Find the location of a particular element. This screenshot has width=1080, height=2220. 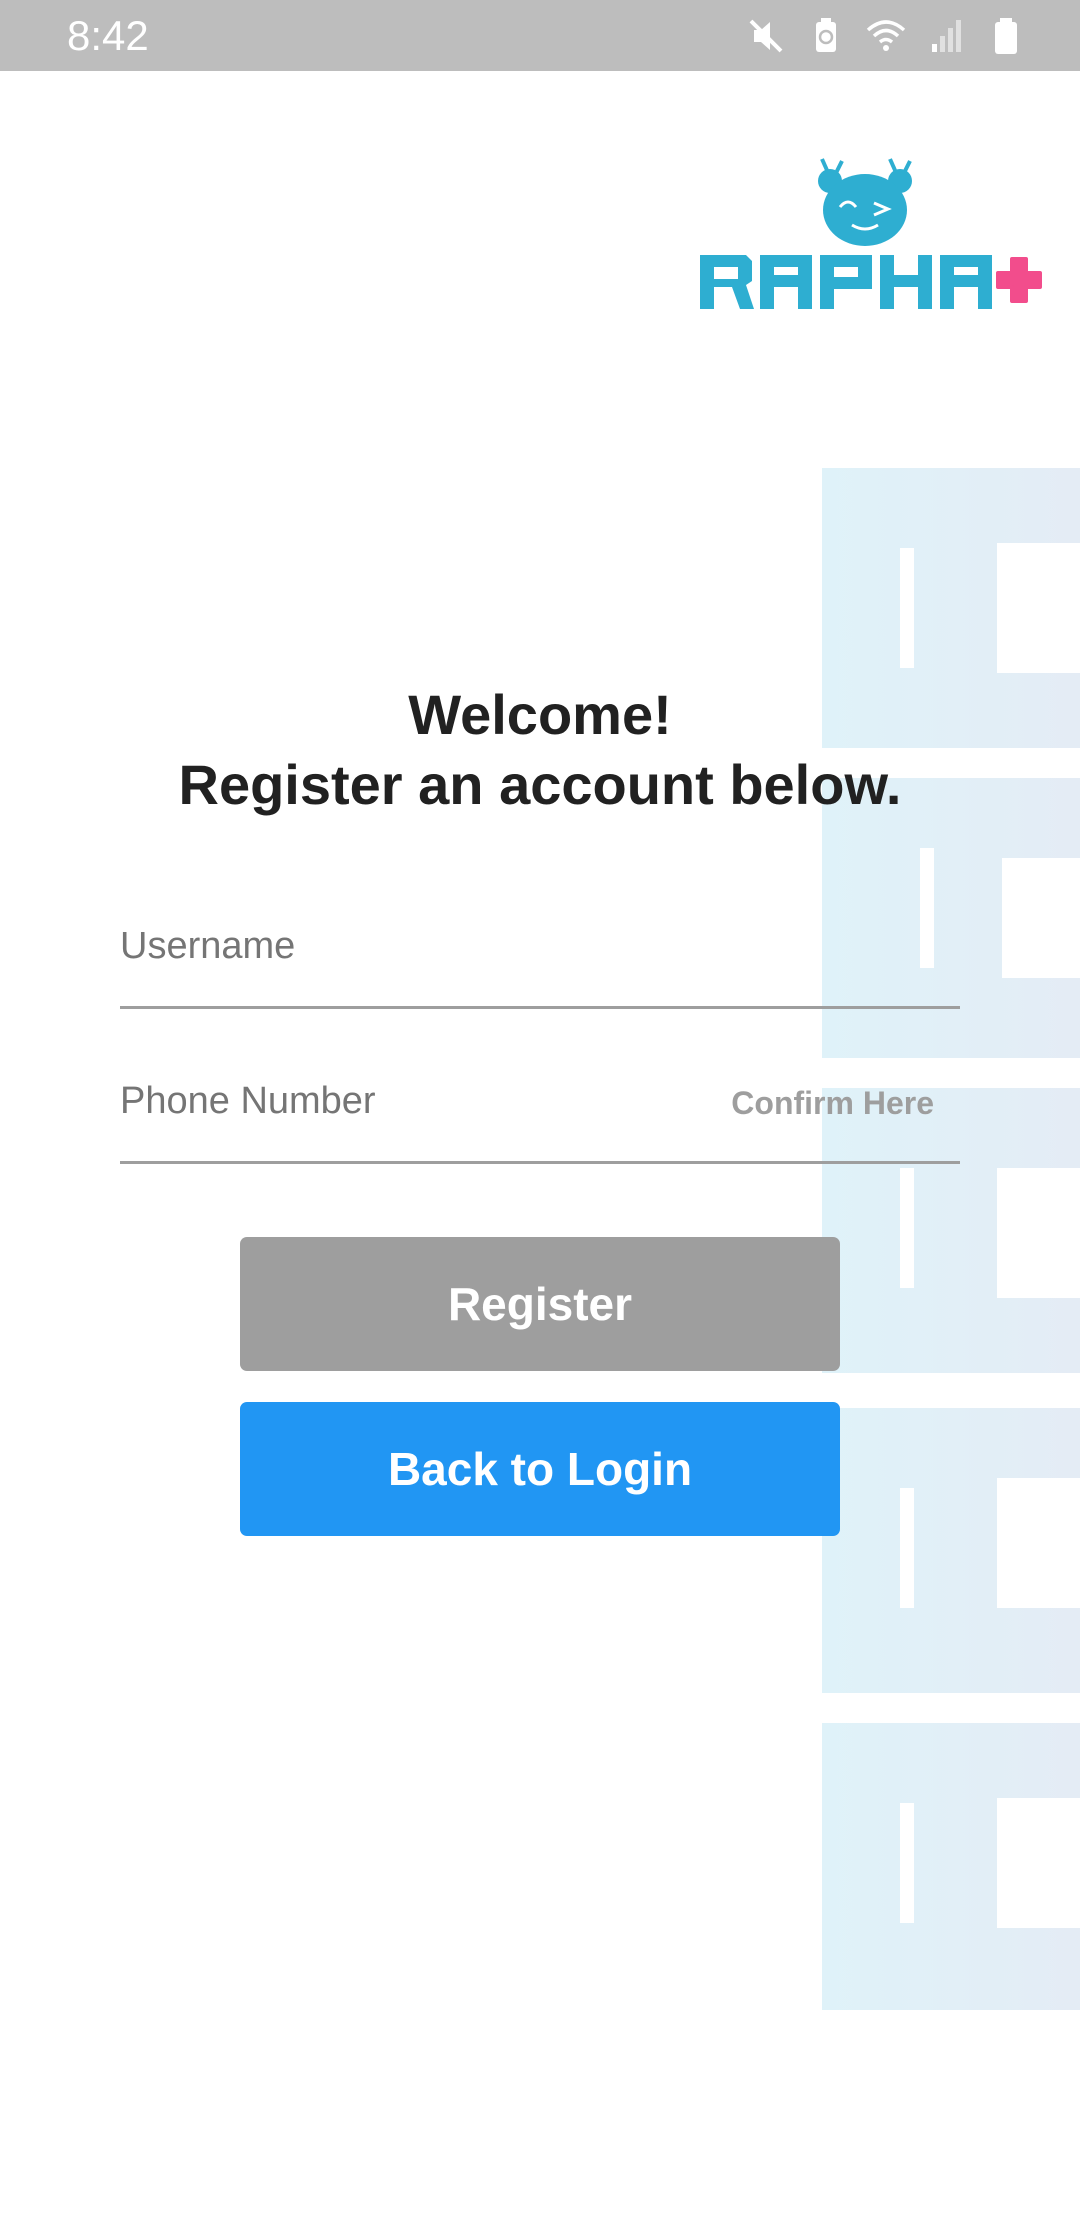

signal-icon is located at coordinates (946, 36).